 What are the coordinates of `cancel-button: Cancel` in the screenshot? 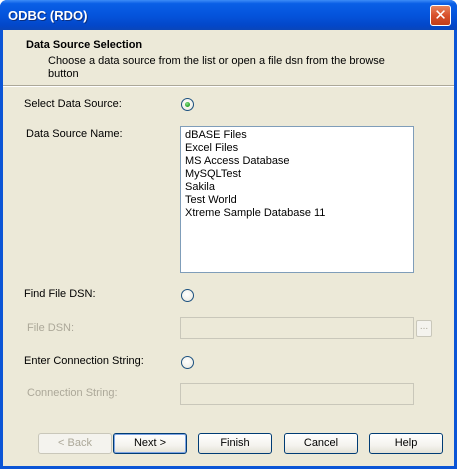 It's located at (321, 443).